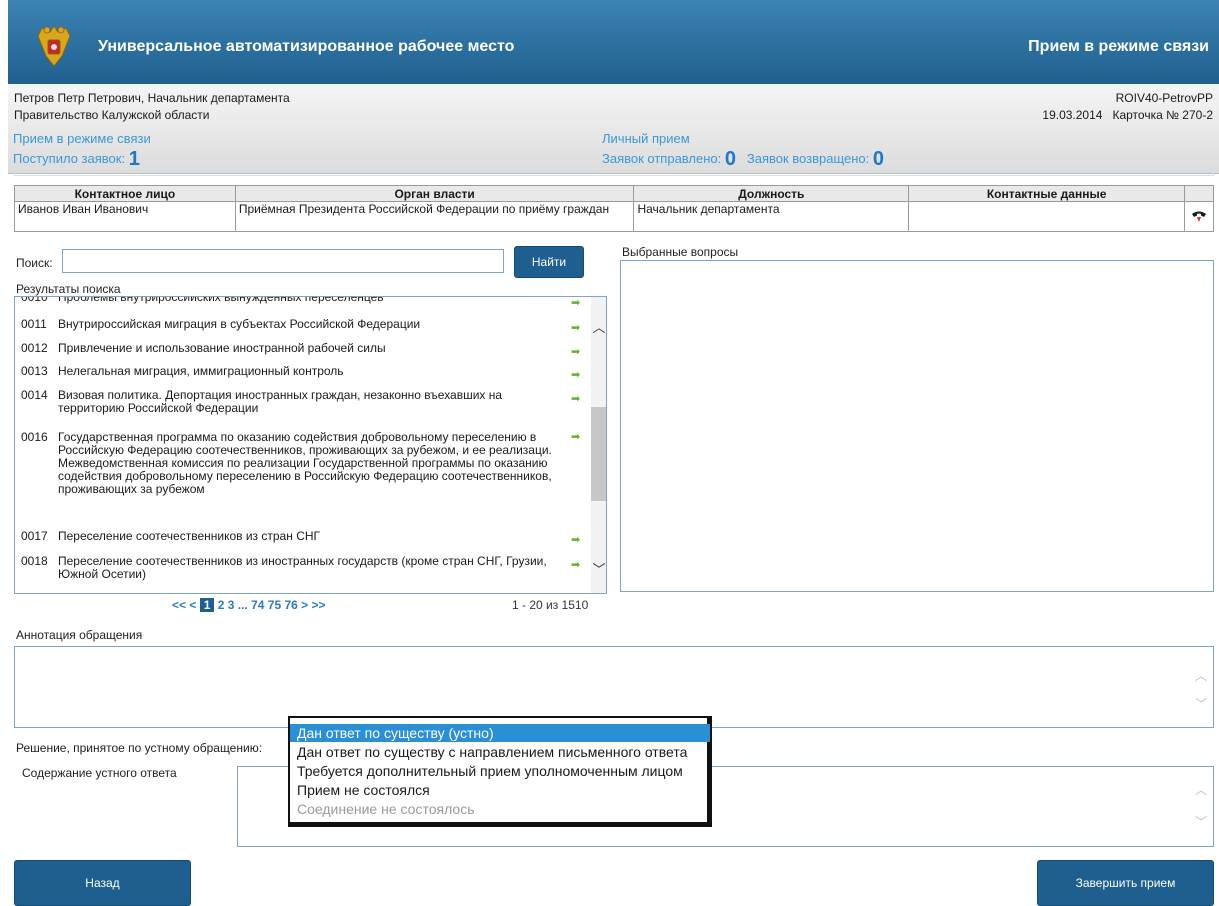 This screenshot has width=1219, height=906. What do you see at coordinates (134, 159) in the screenshot?
I see `received-count: 1` at bounding box center [134, 159].